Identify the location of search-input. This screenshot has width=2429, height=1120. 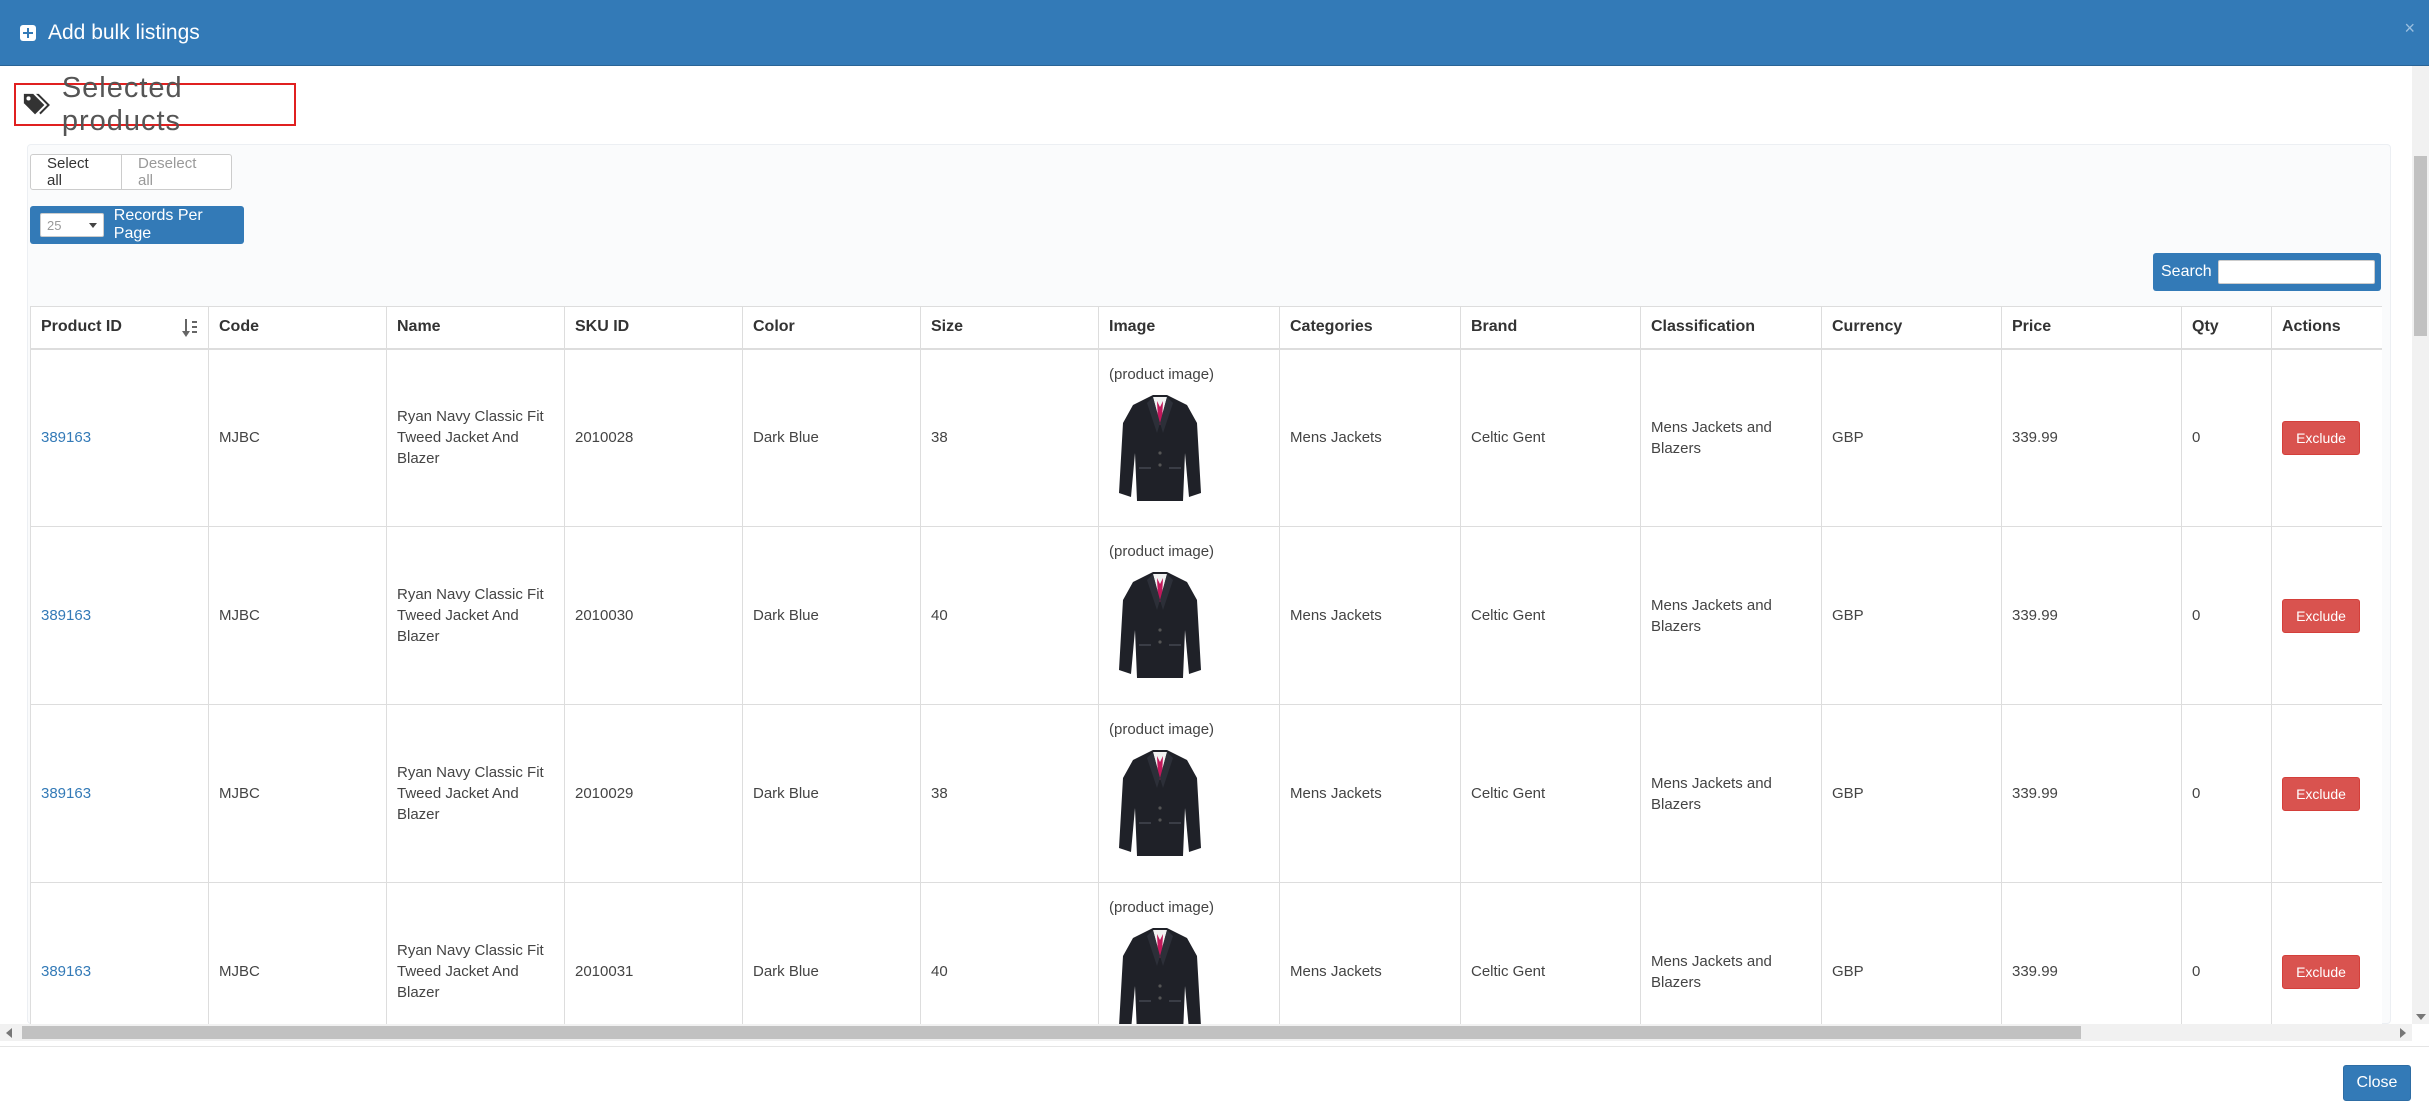
(2296, 272).